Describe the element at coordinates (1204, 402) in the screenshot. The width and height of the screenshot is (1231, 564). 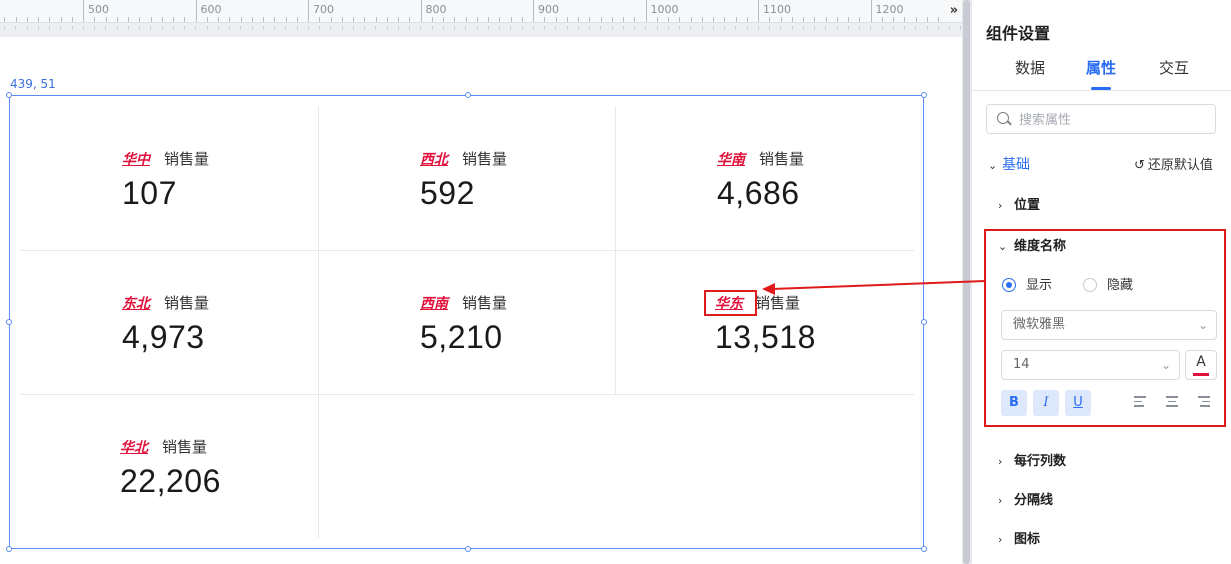
I see `align-right-icon` at that location.